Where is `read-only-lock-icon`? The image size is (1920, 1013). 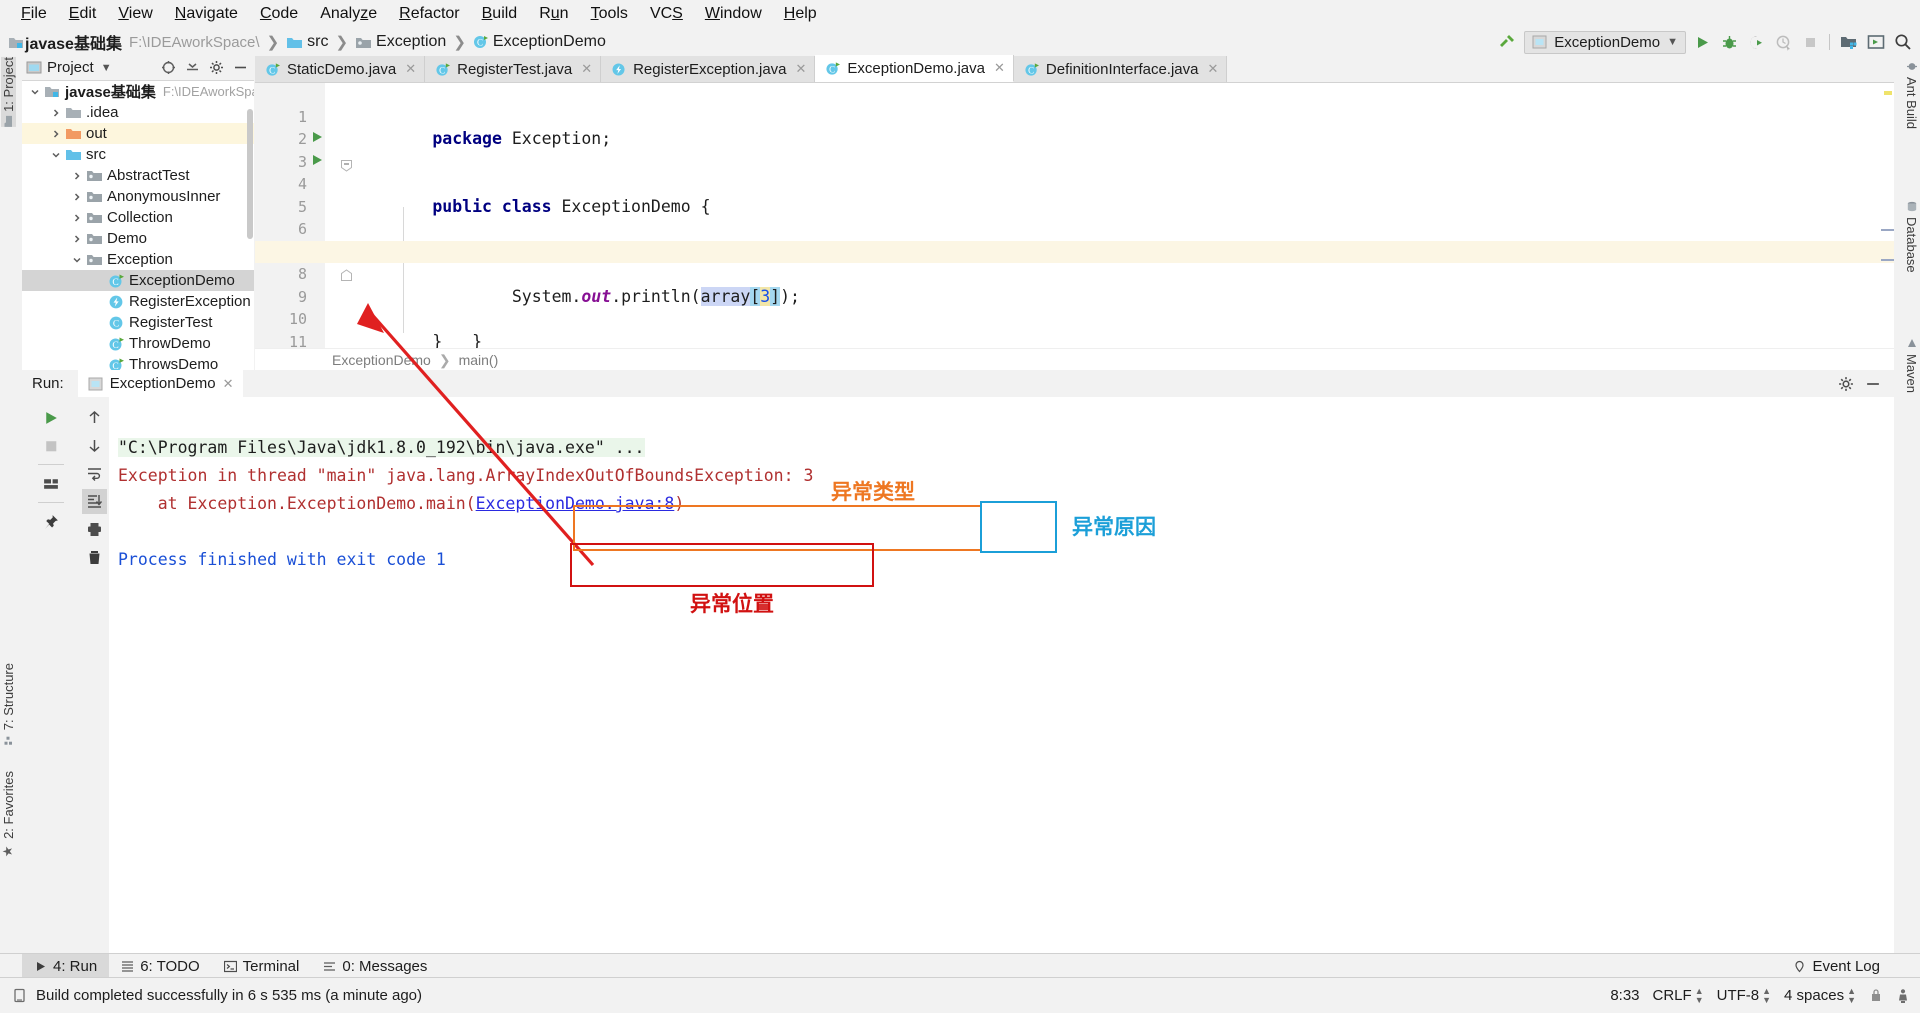 read-only-lock-icon is located at coordinates (1876, 995).